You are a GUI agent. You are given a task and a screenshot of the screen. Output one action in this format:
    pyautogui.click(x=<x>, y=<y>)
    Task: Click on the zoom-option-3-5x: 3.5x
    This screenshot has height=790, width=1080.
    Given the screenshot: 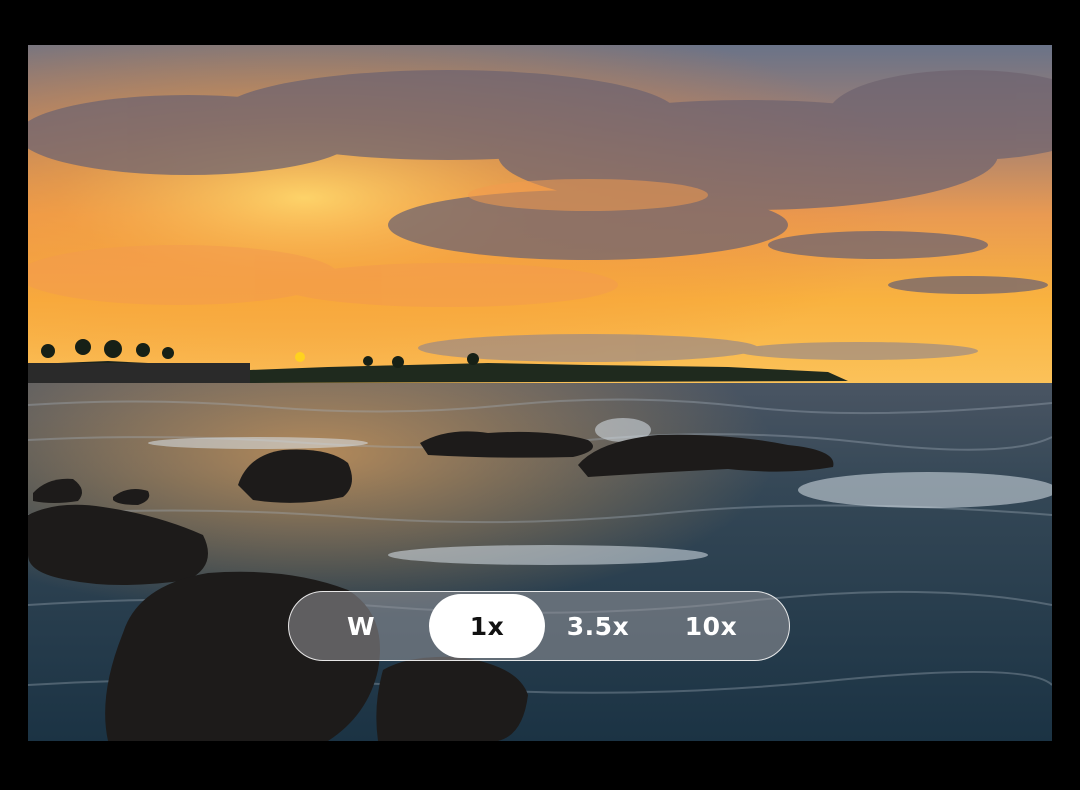 What is the action you would take?
    pyautogui.click(x=598, y=626)
    